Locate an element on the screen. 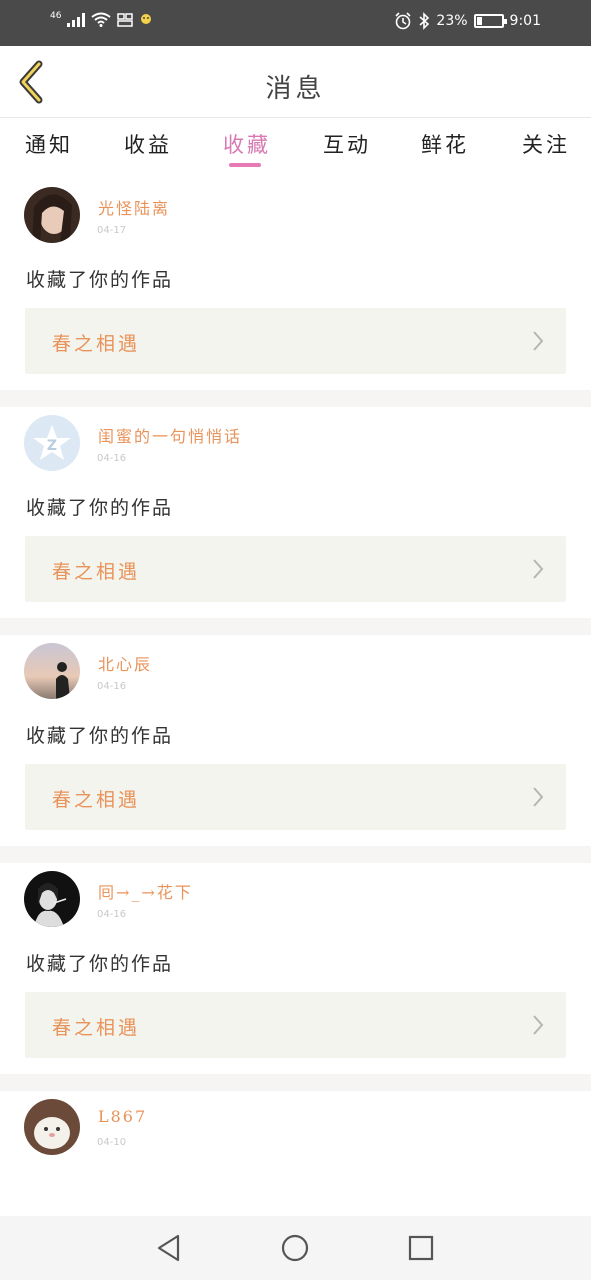 The image size is (591, 1280). tab-follows: 关注 is located at coordinates (546, 144).